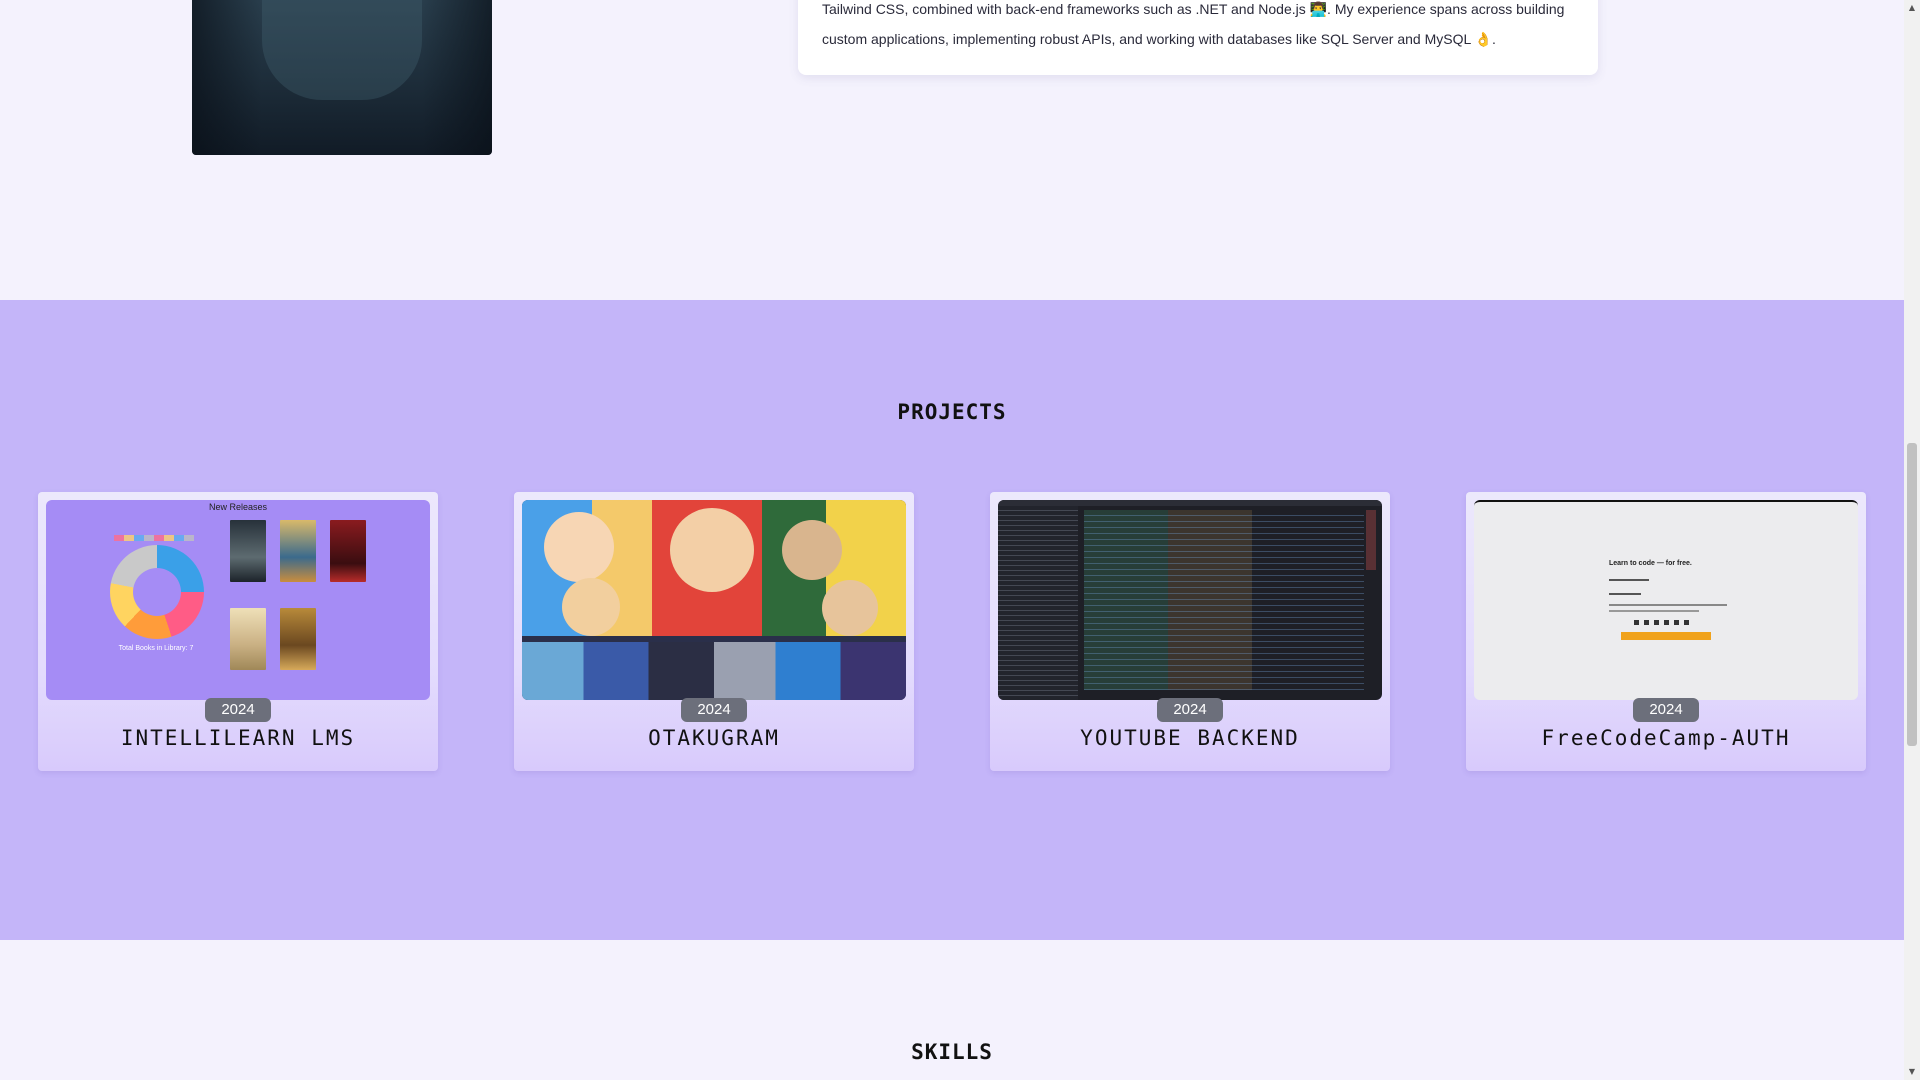 Image resolution: width=1920 pixels, height=1080 pixels. I want to click on chart-legend, so click(154, 538).